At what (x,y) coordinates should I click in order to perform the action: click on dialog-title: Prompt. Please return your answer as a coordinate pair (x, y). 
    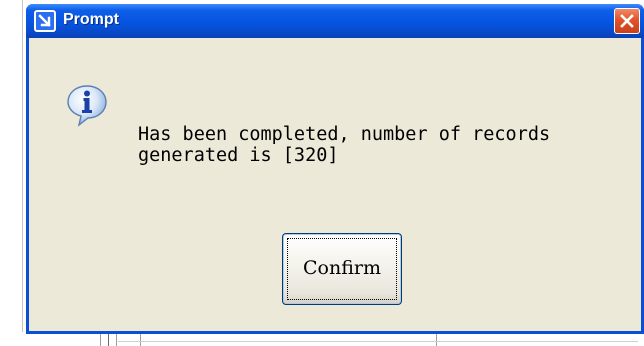
    Looking at the image, I should click on (91, 19).